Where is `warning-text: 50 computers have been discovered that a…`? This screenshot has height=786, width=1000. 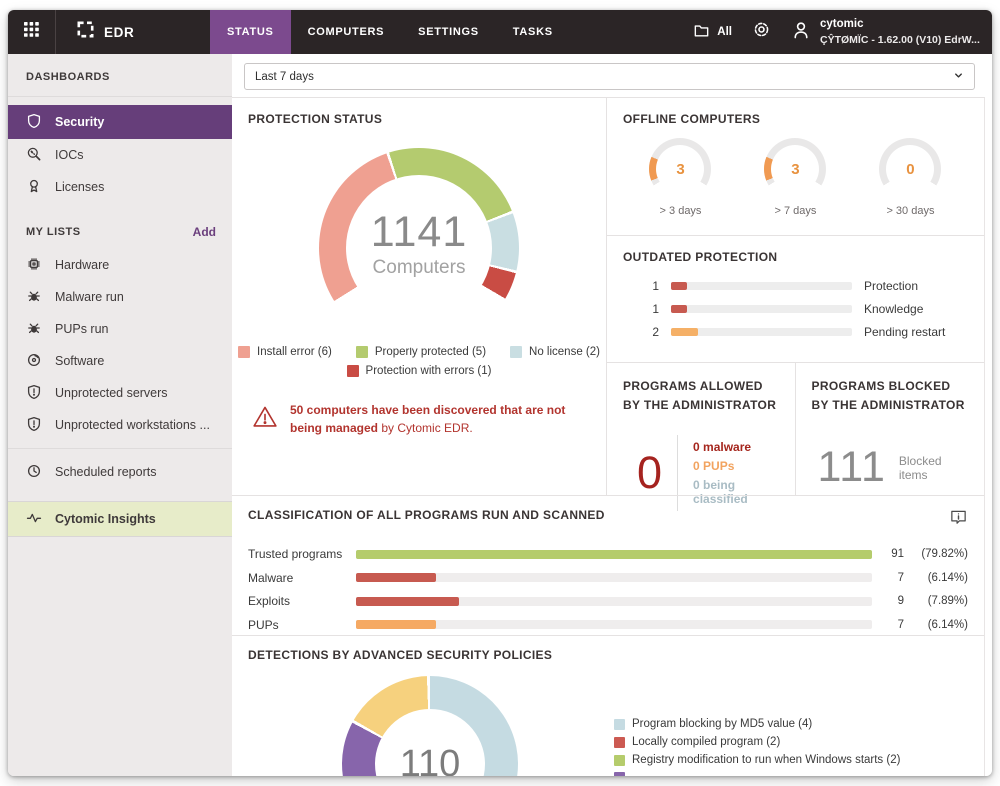
warning-text: 50 computers have been discovered that a… is located at coordinates (428, 419).